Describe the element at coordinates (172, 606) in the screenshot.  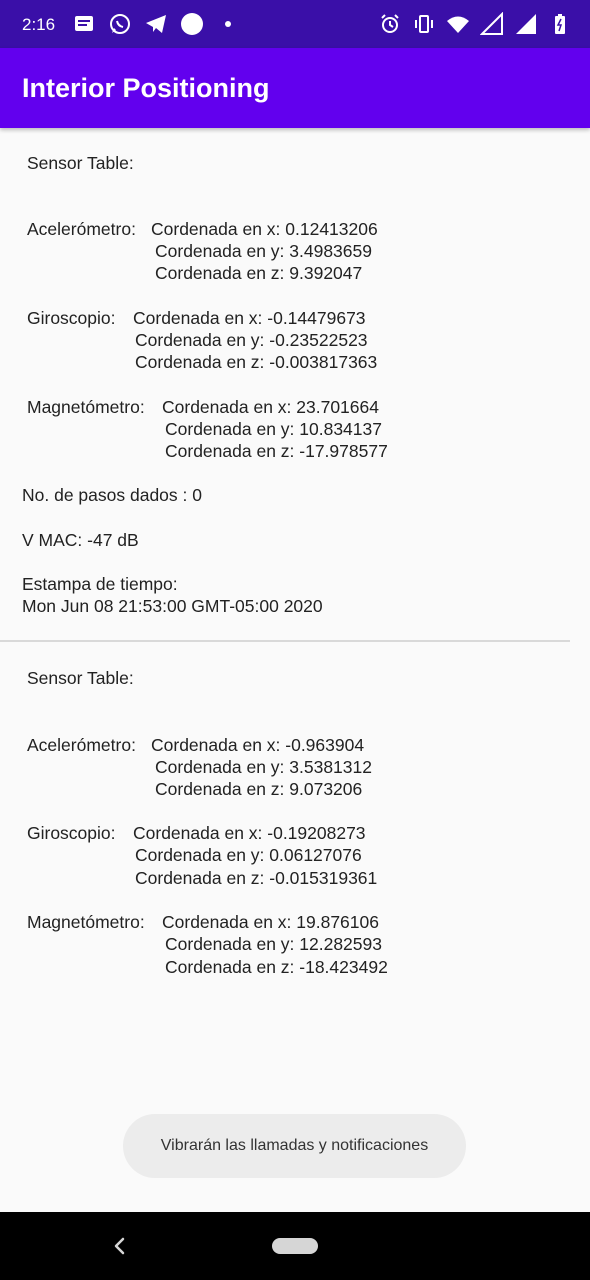
I see `timestamp-value: Mon Jun 08 21:53:00 GMT-05:00 2020` at that location.